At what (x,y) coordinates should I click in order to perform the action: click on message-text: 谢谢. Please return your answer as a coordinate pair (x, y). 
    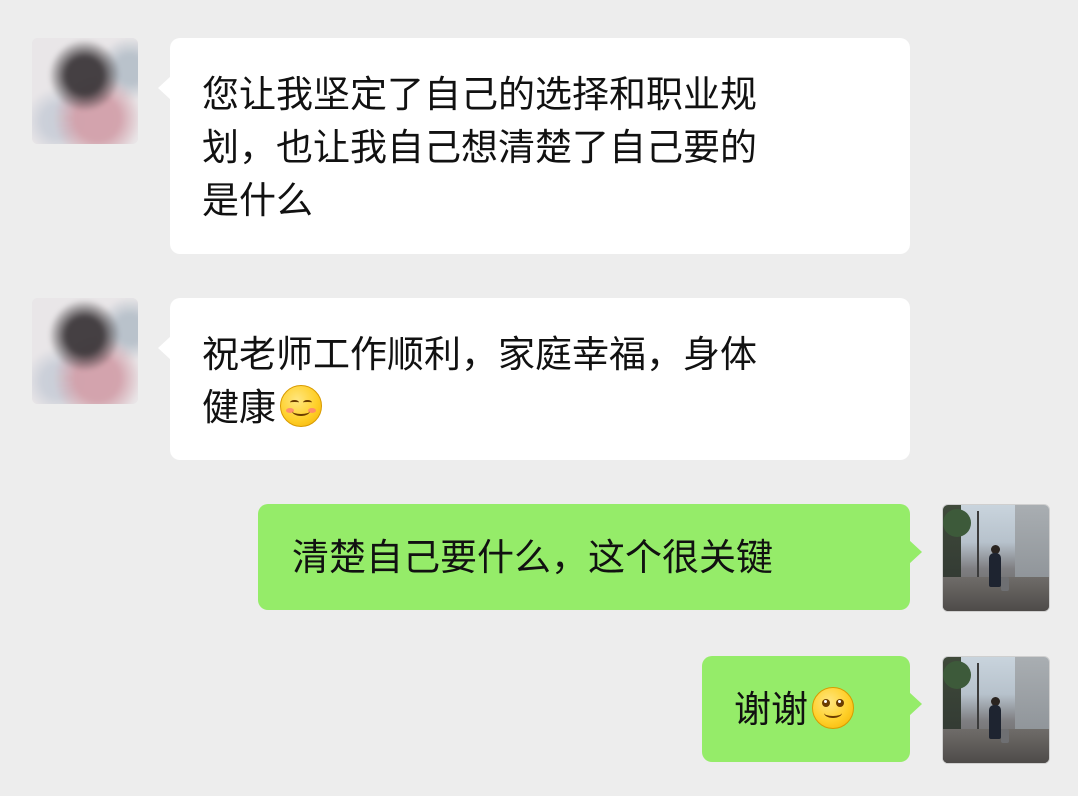
    Looking at the image, I should click on (771, 709).